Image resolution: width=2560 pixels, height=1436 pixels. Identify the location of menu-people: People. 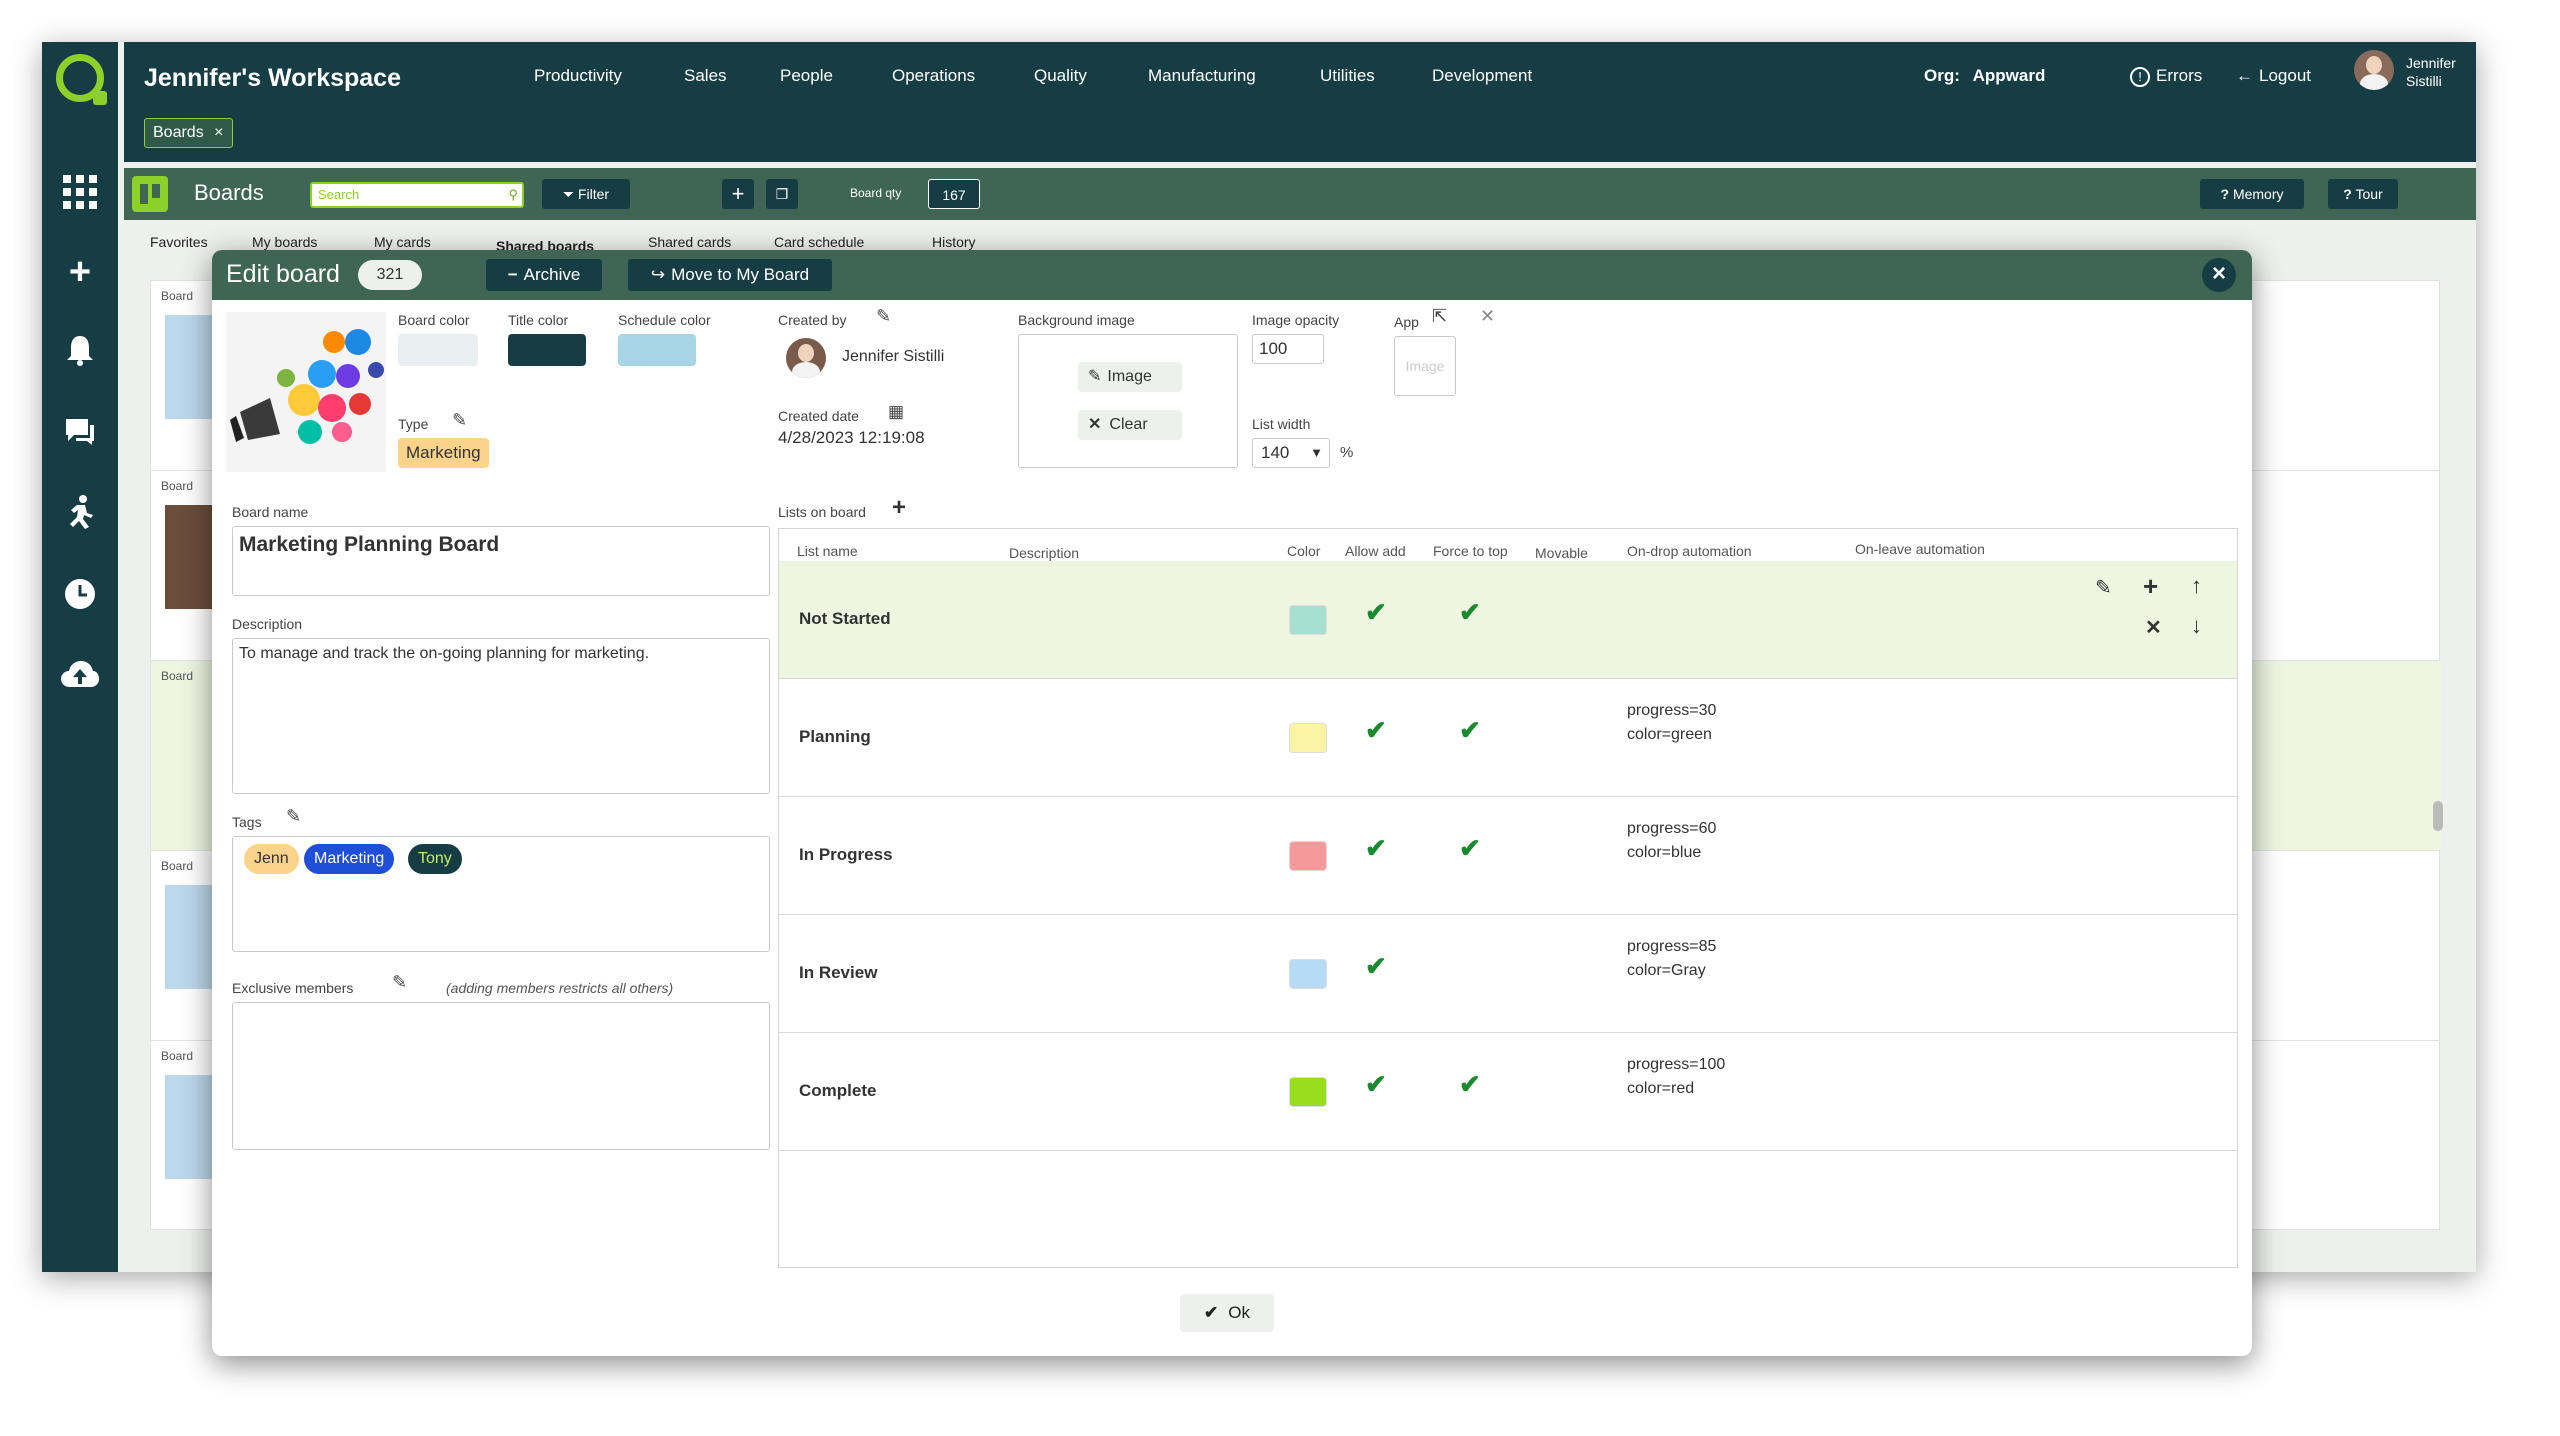
(806, 76).